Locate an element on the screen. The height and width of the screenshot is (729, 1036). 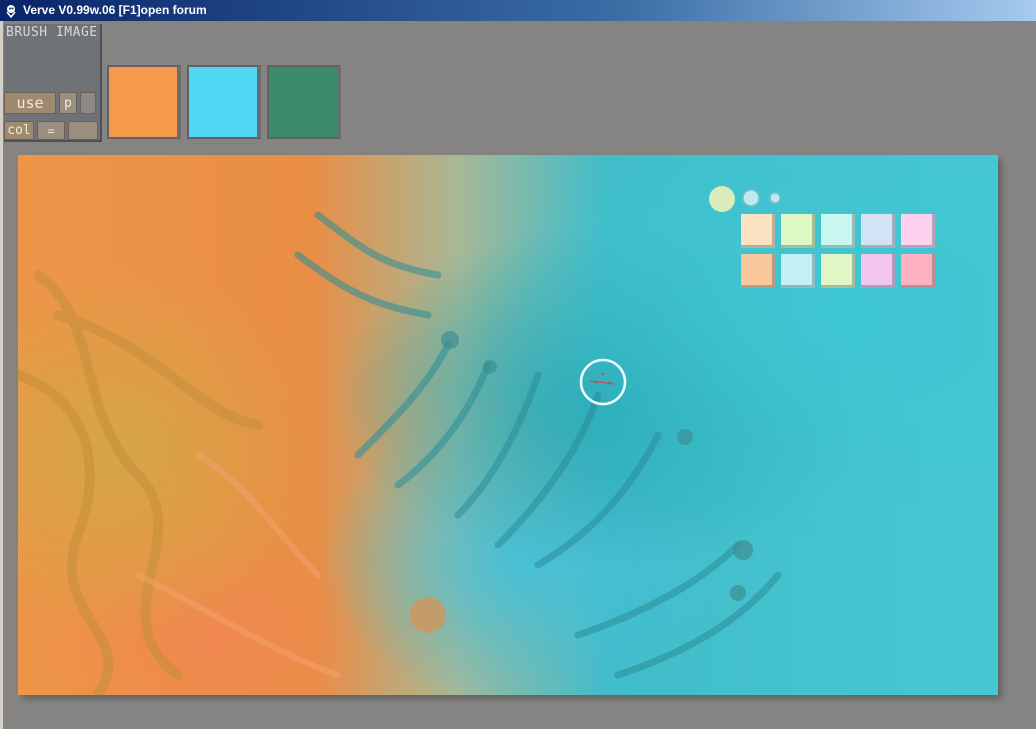
eq-button: = is located at coordinates (51, 130).